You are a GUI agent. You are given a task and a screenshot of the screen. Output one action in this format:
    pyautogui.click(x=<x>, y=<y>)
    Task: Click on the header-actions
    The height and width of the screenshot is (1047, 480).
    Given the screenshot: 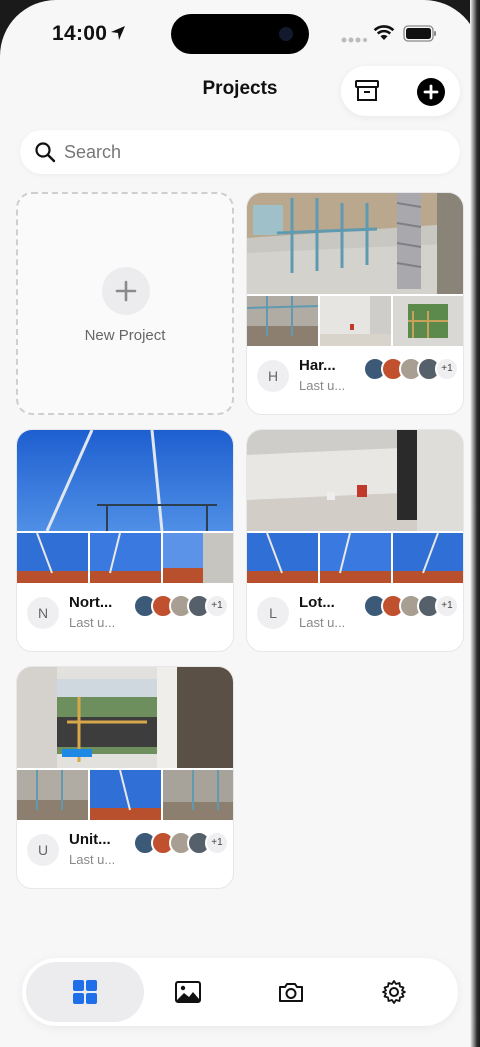 What is the action you would take?
    pyautogui.click(x=400, y=91)
    